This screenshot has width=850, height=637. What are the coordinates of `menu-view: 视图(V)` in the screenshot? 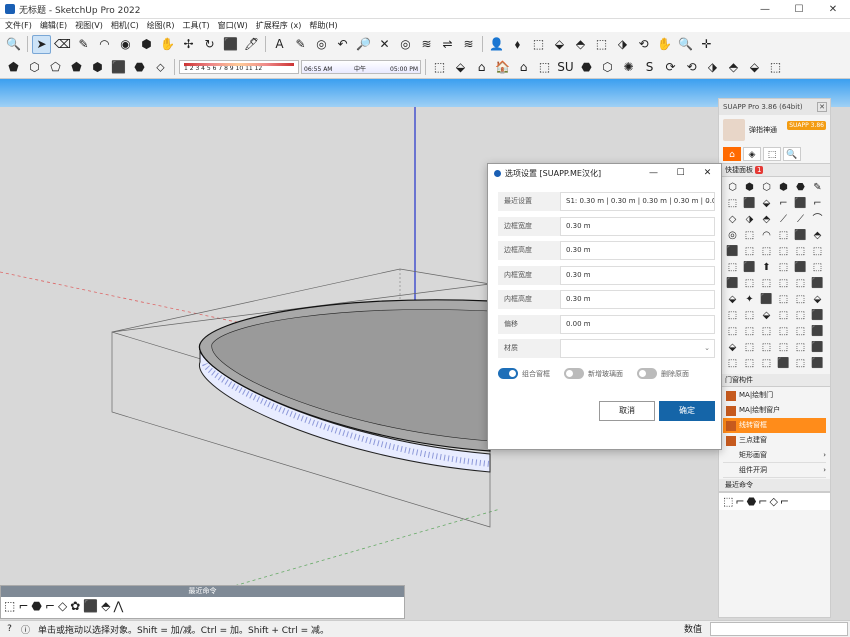 It's located at (89, 25).